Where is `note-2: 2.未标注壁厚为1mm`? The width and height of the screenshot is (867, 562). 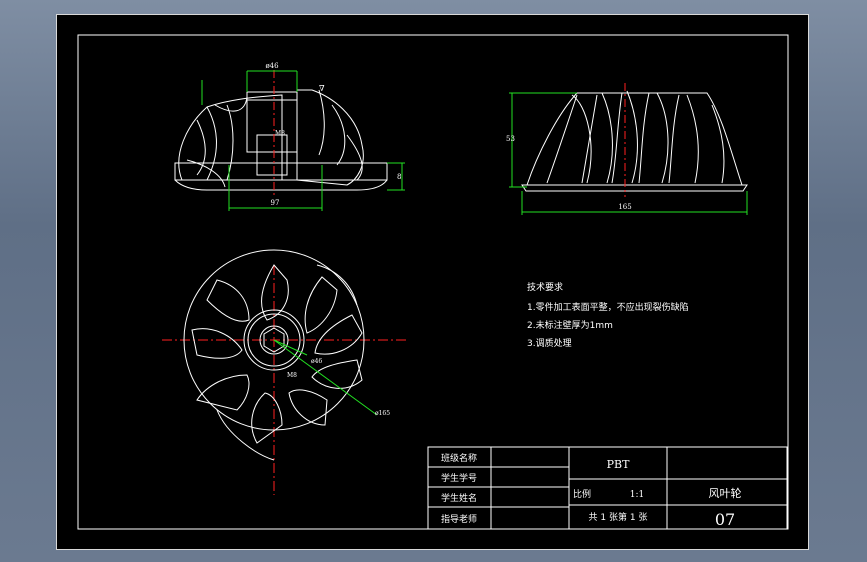 note-2: 2.未标注壁厚为1mm is located at coordinates (570, 325).